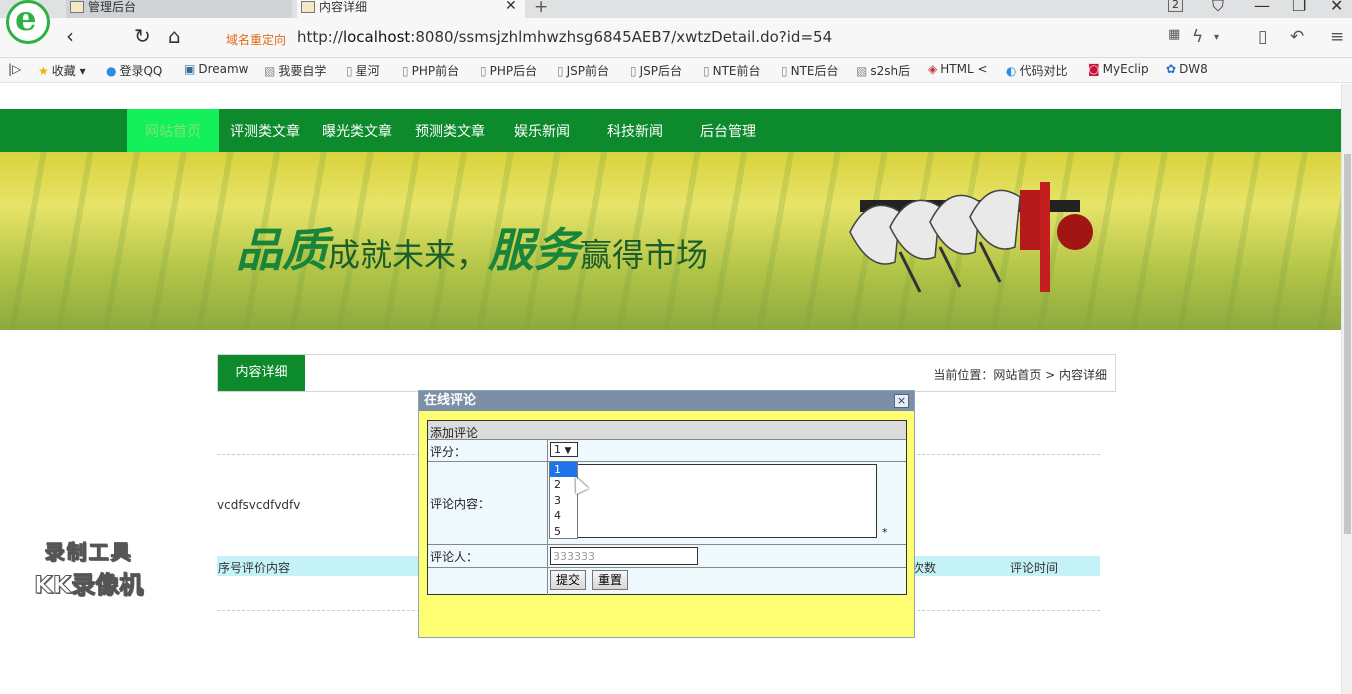  I want to click on bookmark-label: 收藏, so click(63, 71).